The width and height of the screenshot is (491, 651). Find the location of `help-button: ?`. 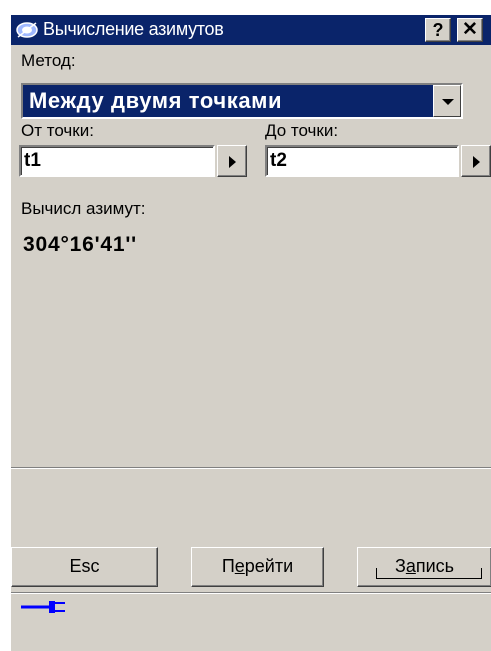

help-button: ? is located at coordinates (438, 30).